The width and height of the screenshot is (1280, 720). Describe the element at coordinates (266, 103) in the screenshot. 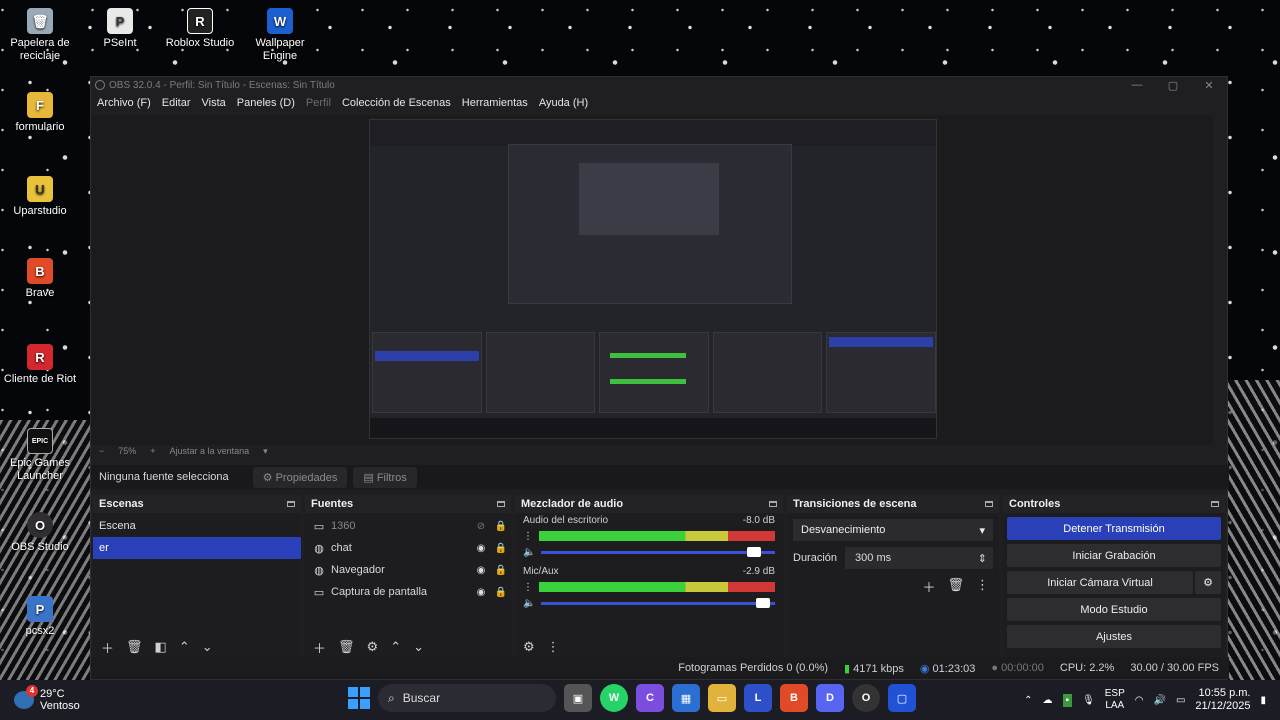

I see `menu-paneles: Paneles (D)` at that location.